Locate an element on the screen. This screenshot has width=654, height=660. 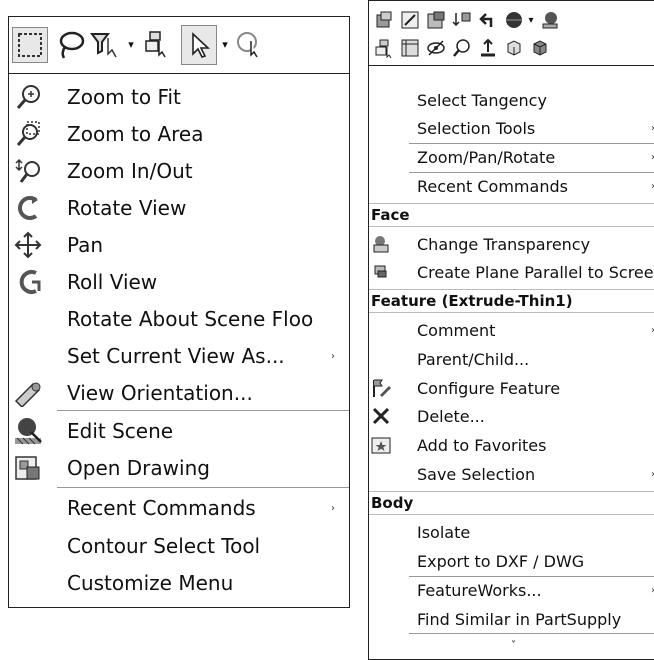
menu-item-label: Open Drawing is located at coordinates (138, 468).